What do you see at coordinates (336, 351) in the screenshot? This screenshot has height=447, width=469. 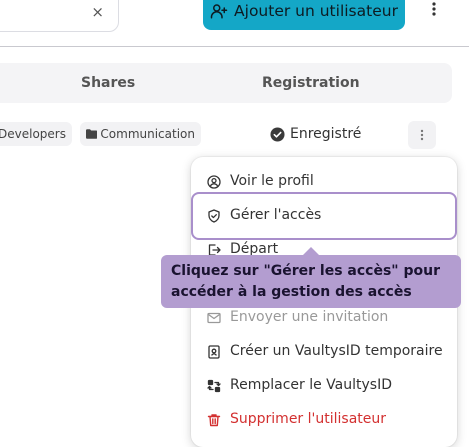 I see `menu-item-label: Créer un VaultysID temporaire` at bounding box center [336, 351].